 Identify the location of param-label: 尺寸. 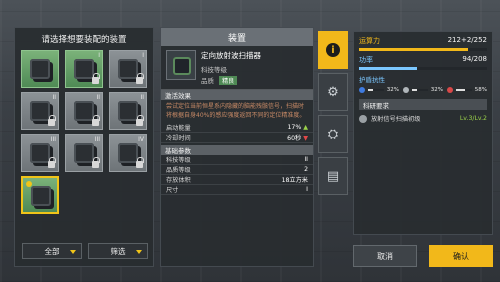
(172, 191).